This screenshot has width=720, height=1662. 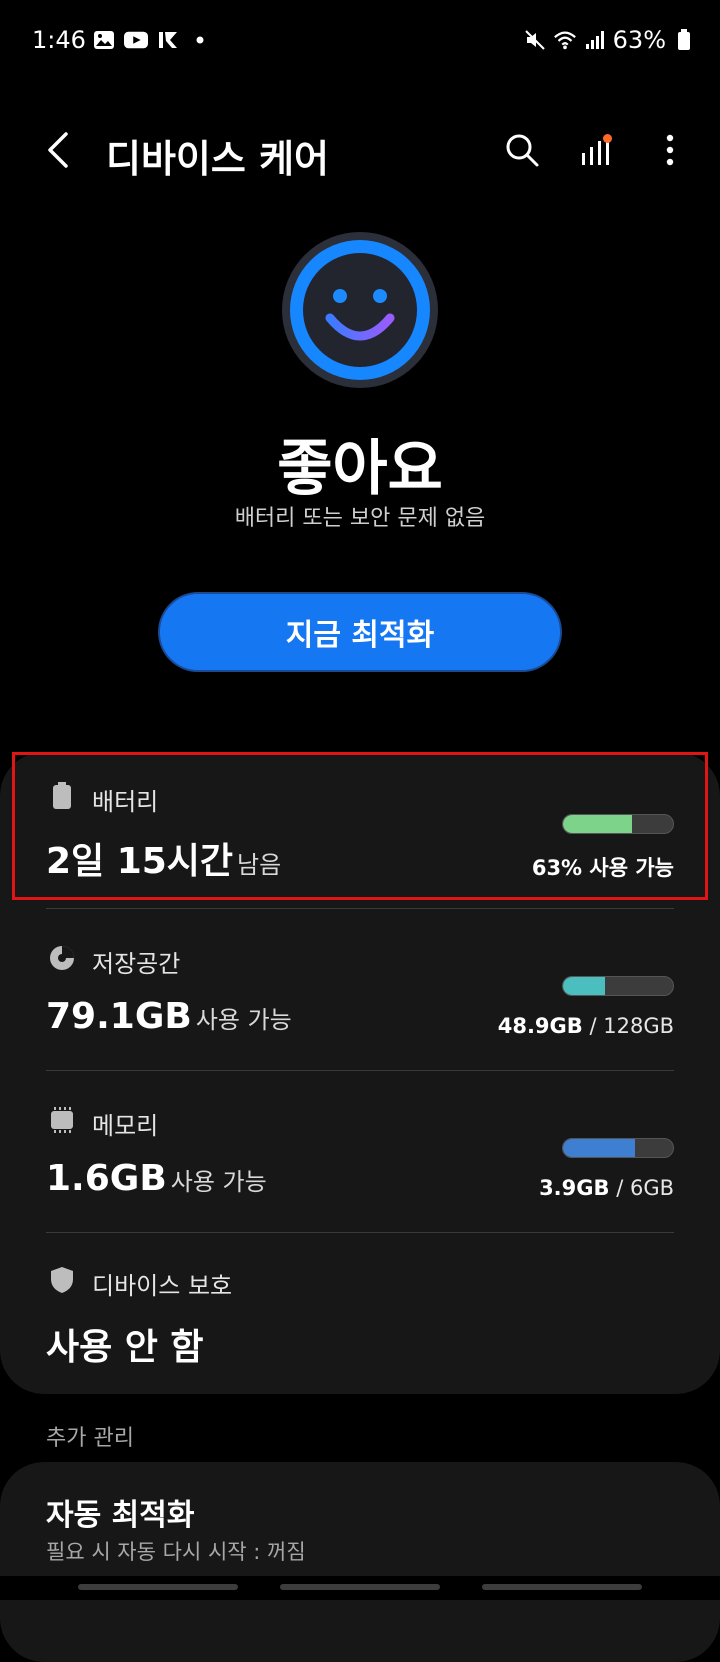 I want to click on shield-icon, so click(x=62, y=1280).